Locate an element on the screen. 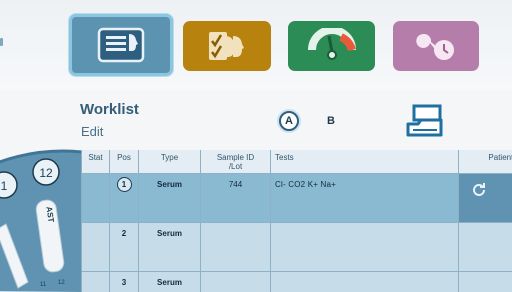 The image size is (512, 292). row-sample-id-cell: 744 is located at coordinates (236, 198).